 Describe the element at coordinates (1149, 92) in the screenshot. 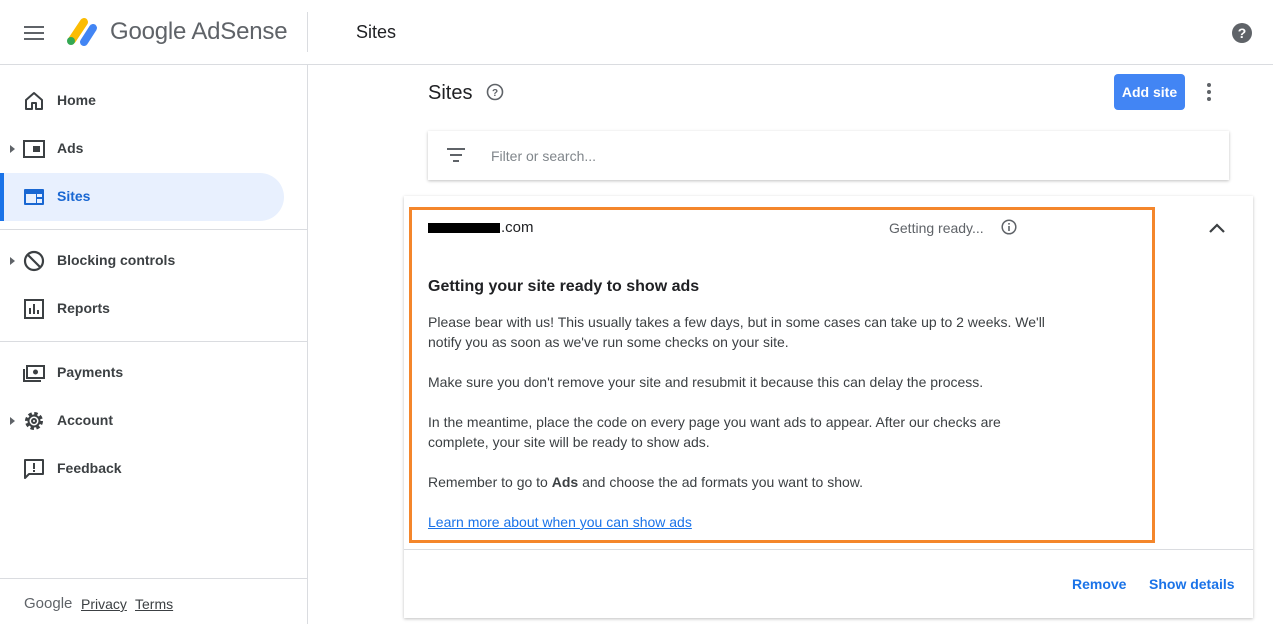

I see `add-site-button: Add site` at that location.